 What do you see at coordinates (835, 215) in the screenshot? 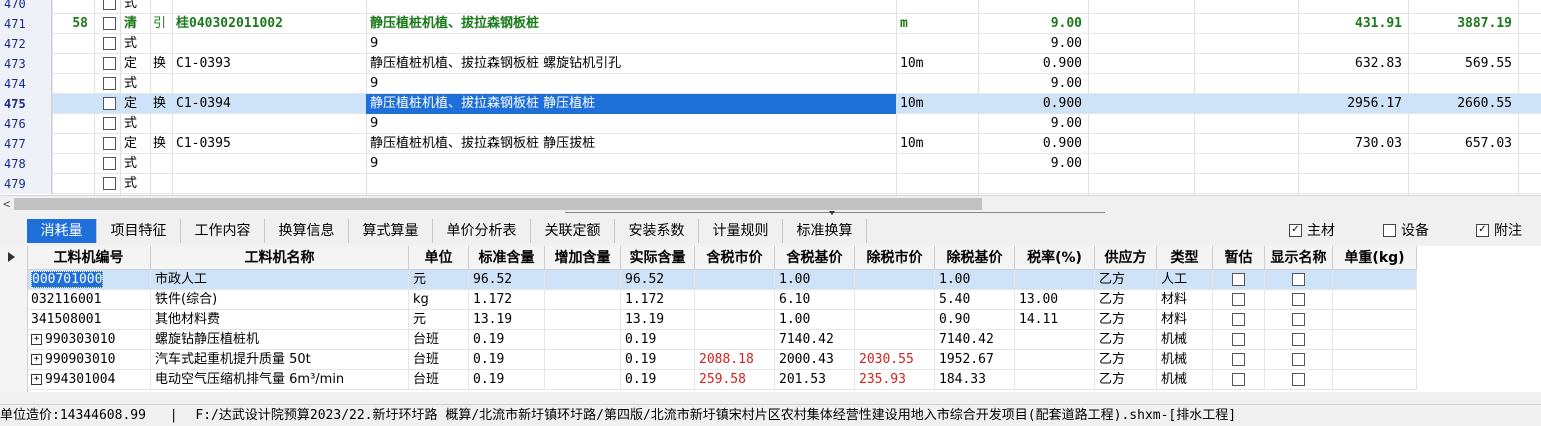
I see `splitter` at bounding box center [835, 215].